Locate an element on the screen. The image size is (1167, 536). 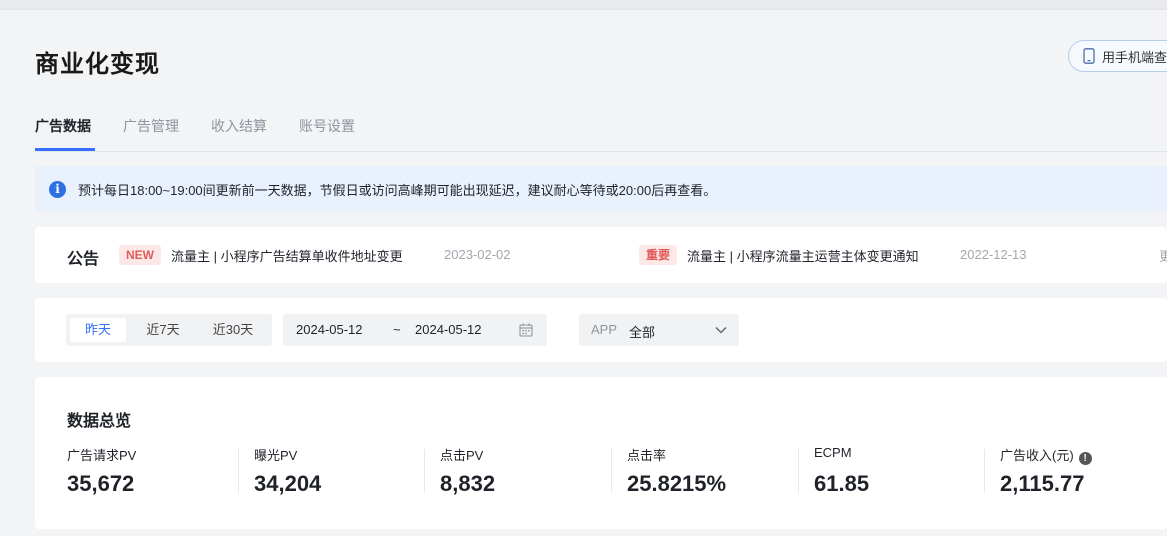
view-on-mobile-label: 用手机端查看 is located at coordinates (1134, 57).